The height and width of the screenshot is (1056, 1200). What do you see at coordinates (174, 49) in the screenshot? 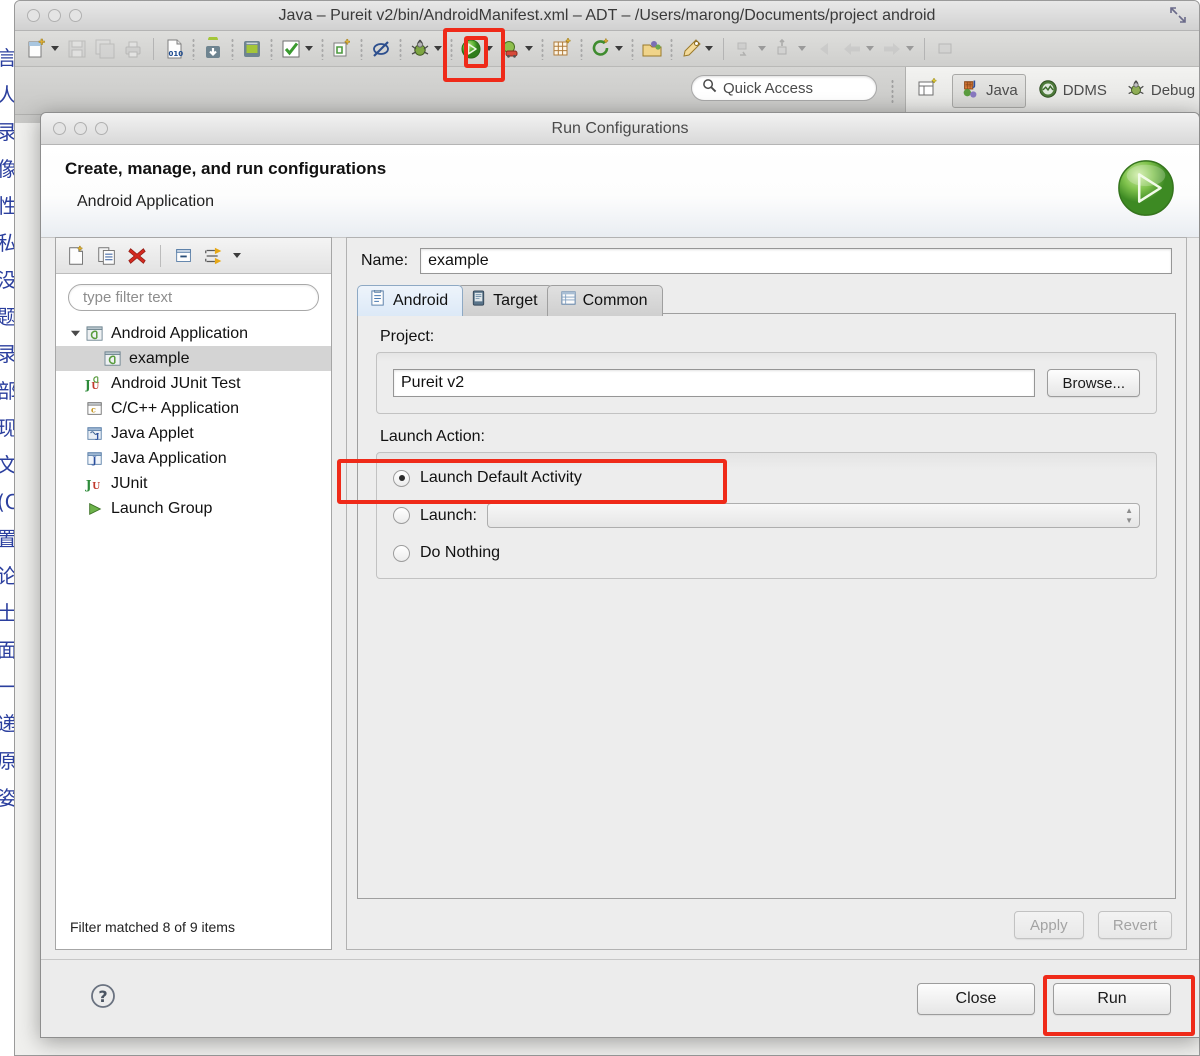
I see `binary-file-010-icon: 010` at bounding box center [174, 49].